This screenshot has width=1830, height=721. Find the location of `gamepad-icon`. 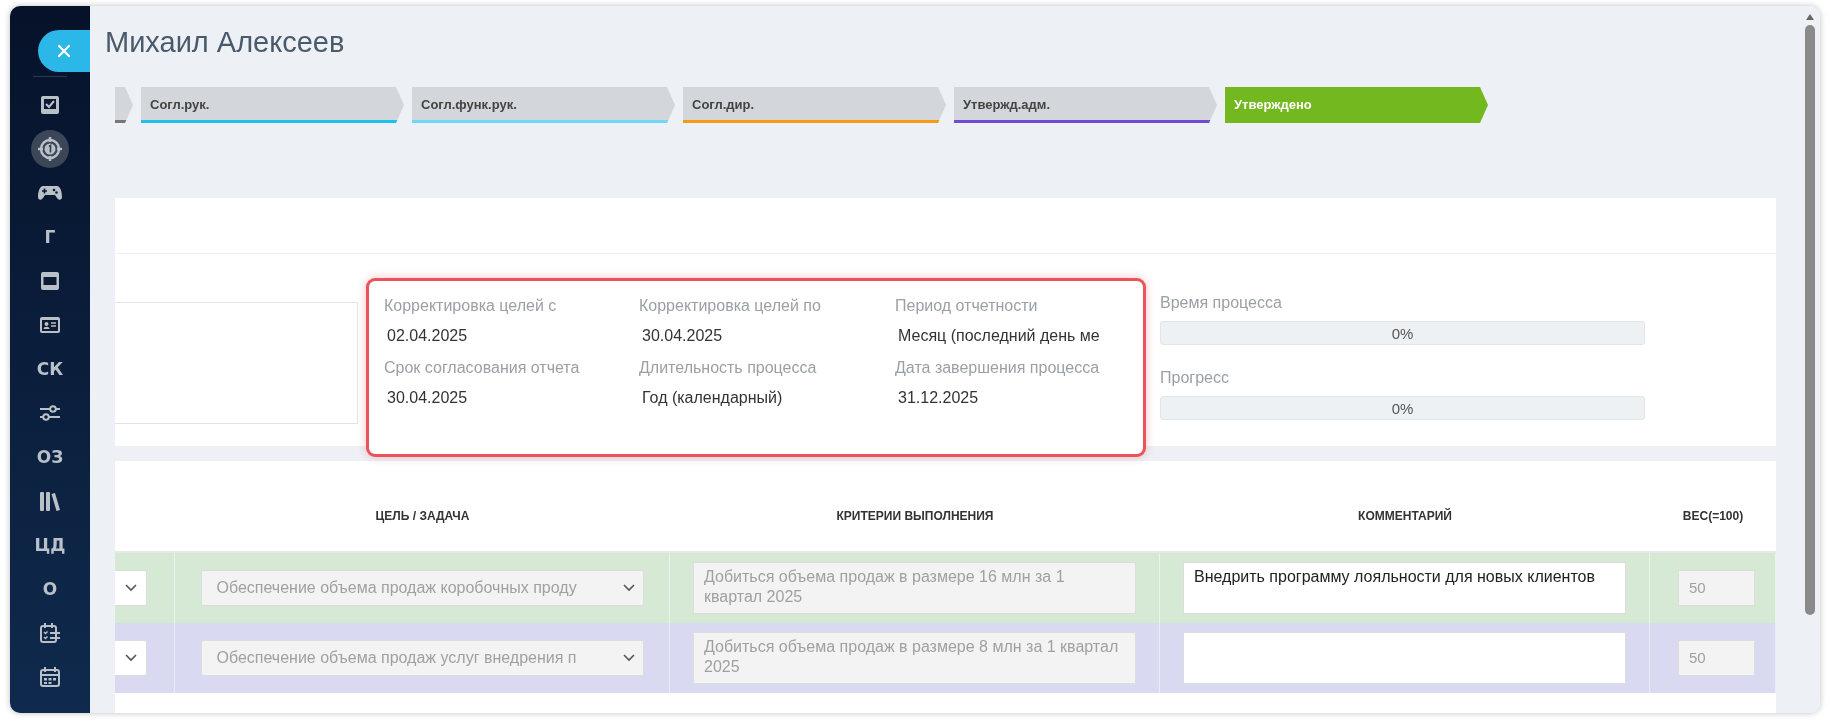

gamepad-icon is located at coordinates (50, 193).